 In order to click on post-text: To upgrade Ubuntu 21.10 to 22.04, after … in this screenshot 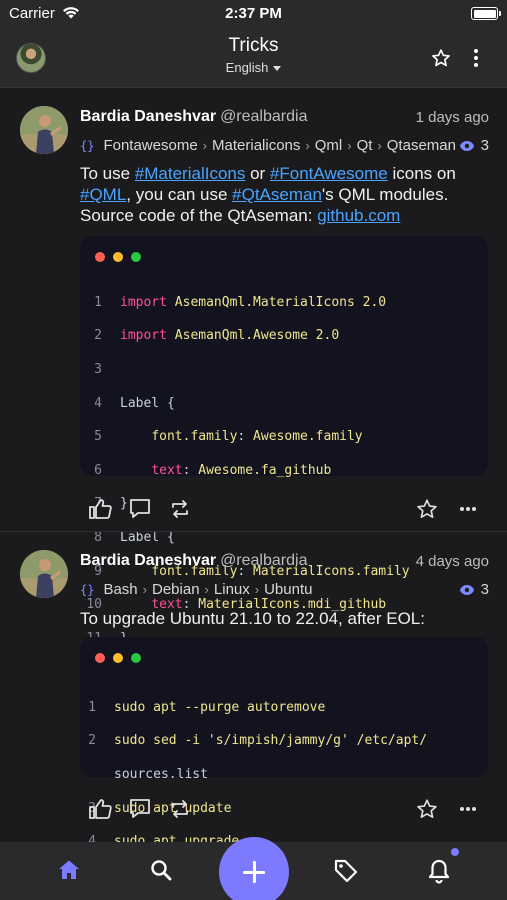, I will do `click(252, 618)`.